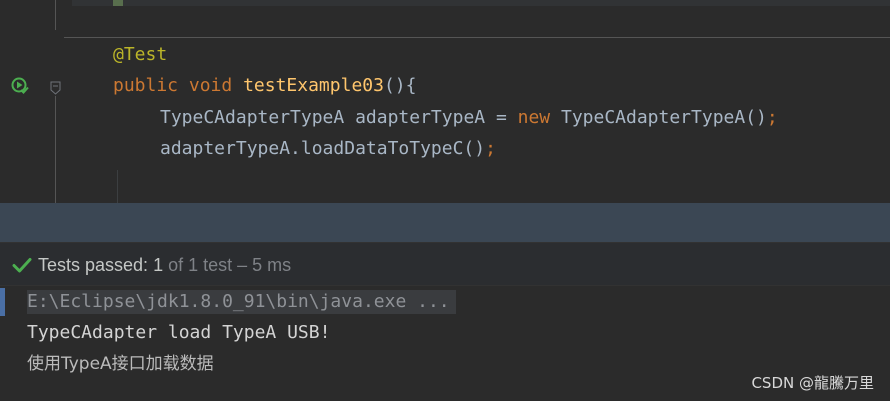 This screenshot has height=401, width=890. Describe the element at coordinates (323, 148) in the screenshot. I see `method-call: adapterTypeA.loadDataToTypeC()` at that location.